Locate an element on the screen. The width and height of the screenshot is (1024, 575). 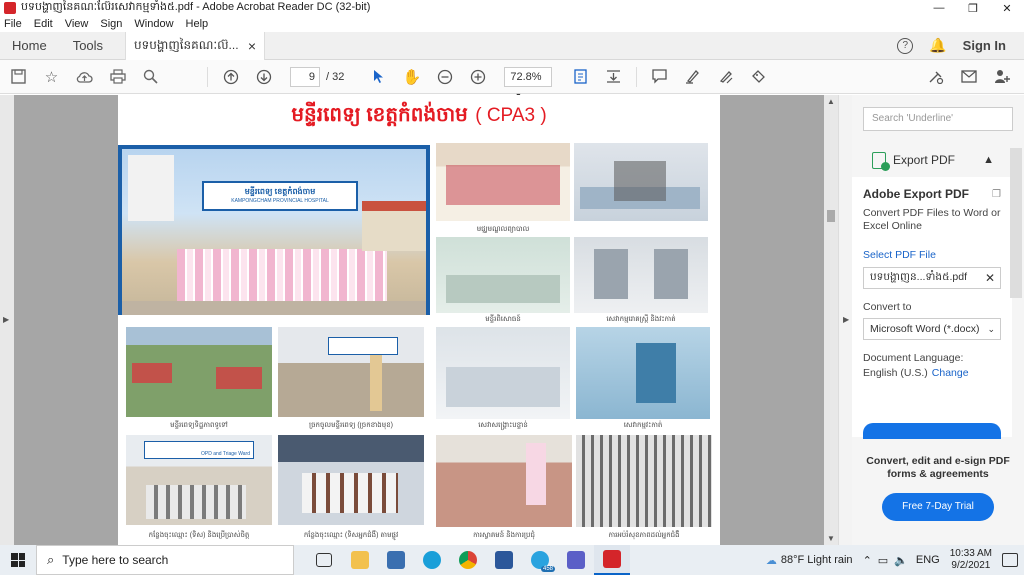
store-icon is located at coordinates (396, 560).